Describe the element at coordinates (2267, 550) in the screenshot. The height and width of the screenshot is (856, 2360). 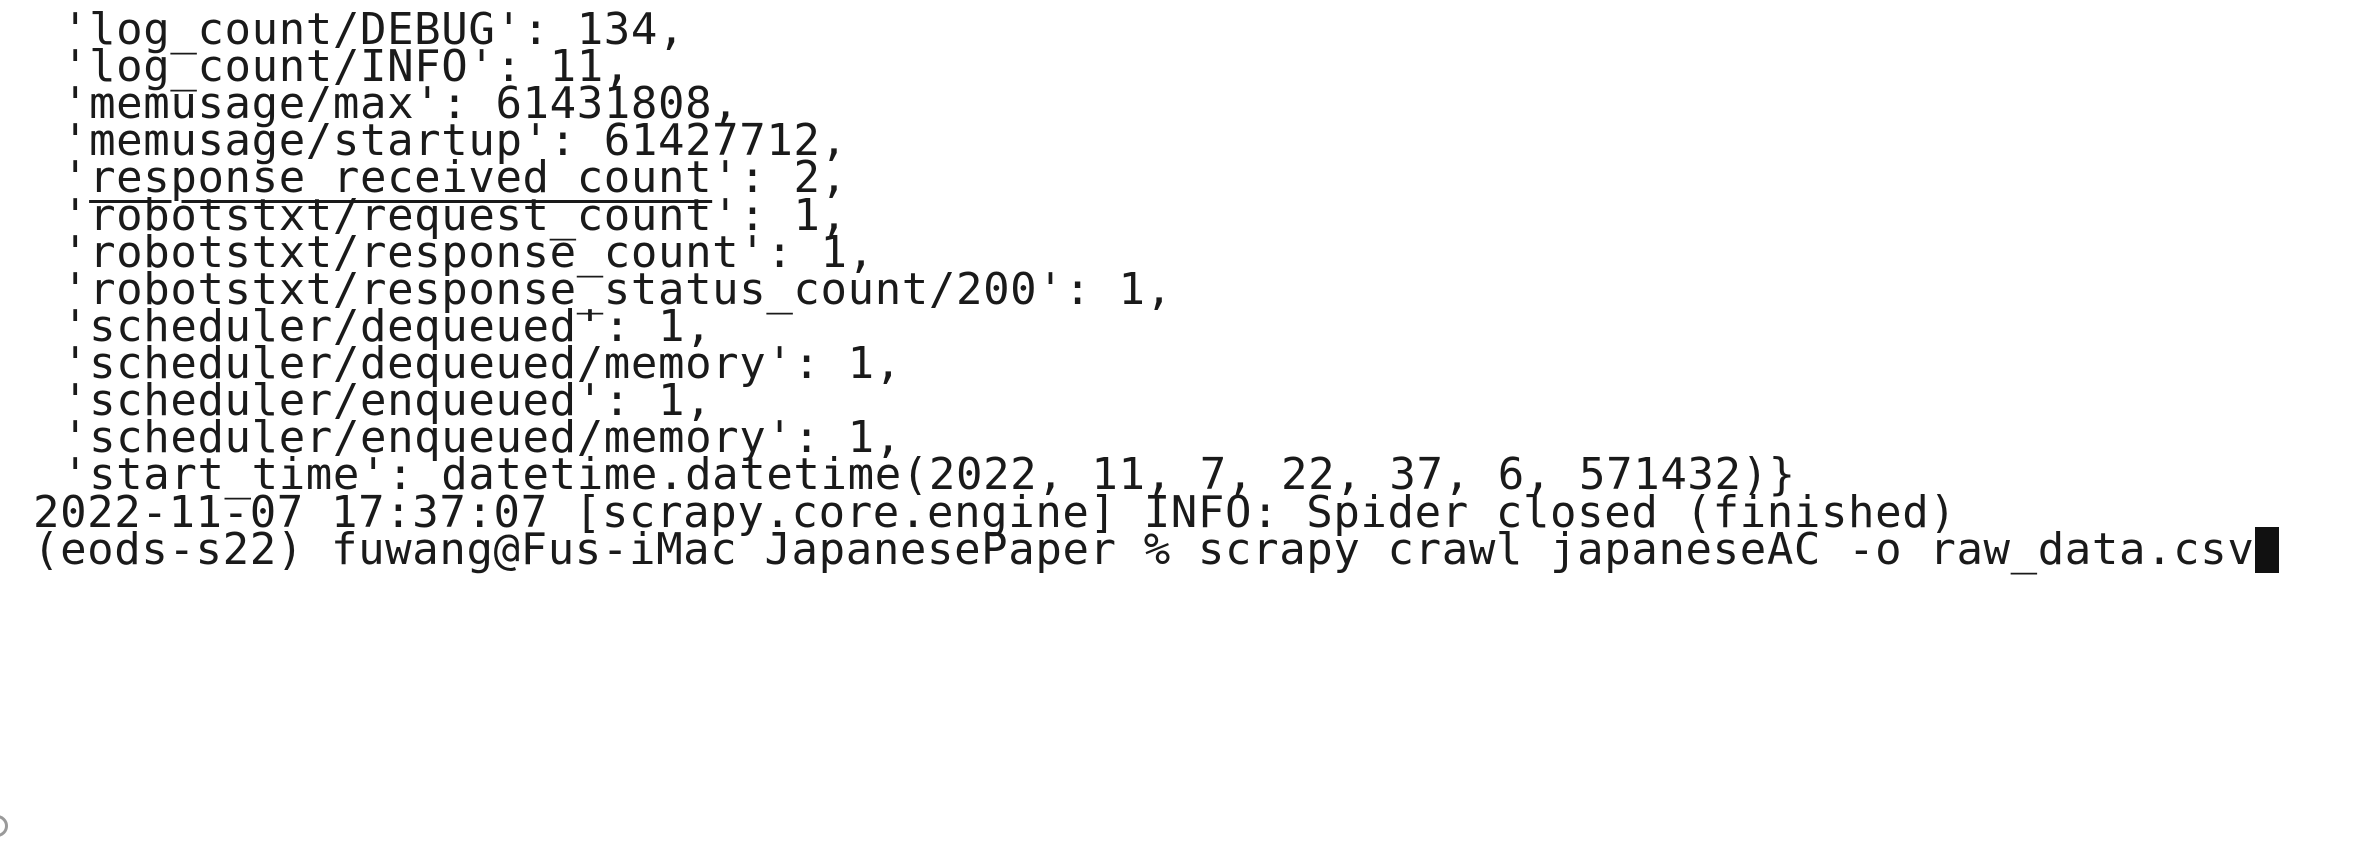
I see `text-cursor` at that location.